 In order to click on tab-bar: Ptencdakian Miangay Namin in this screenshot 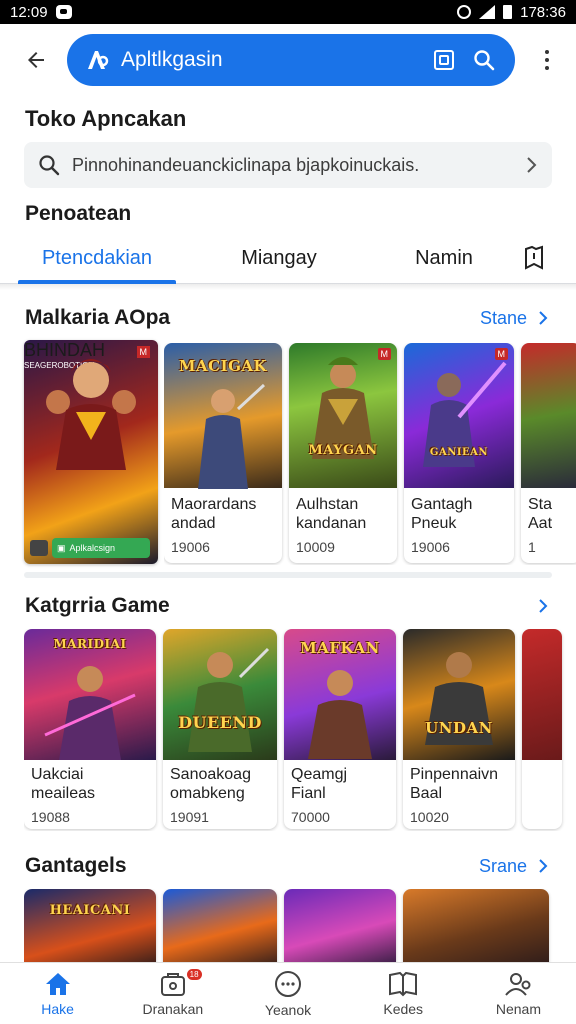, I will do `click(288, 258)`.